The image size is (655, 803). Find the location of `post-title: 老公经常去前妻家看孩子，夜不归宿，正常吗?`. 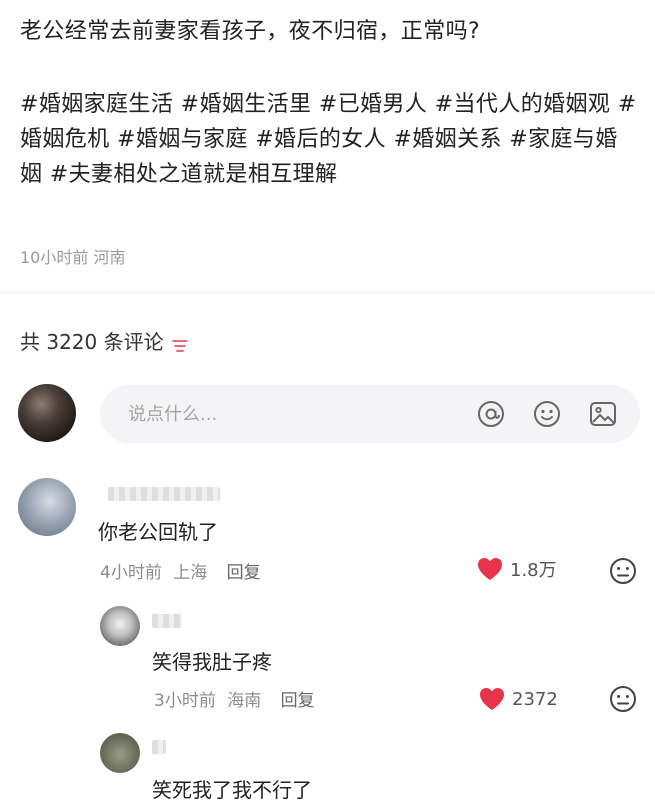

post-title: 老公经常去前妻家看孩子，夜不归宿，正常吗? is located at coordinates (250, 31).